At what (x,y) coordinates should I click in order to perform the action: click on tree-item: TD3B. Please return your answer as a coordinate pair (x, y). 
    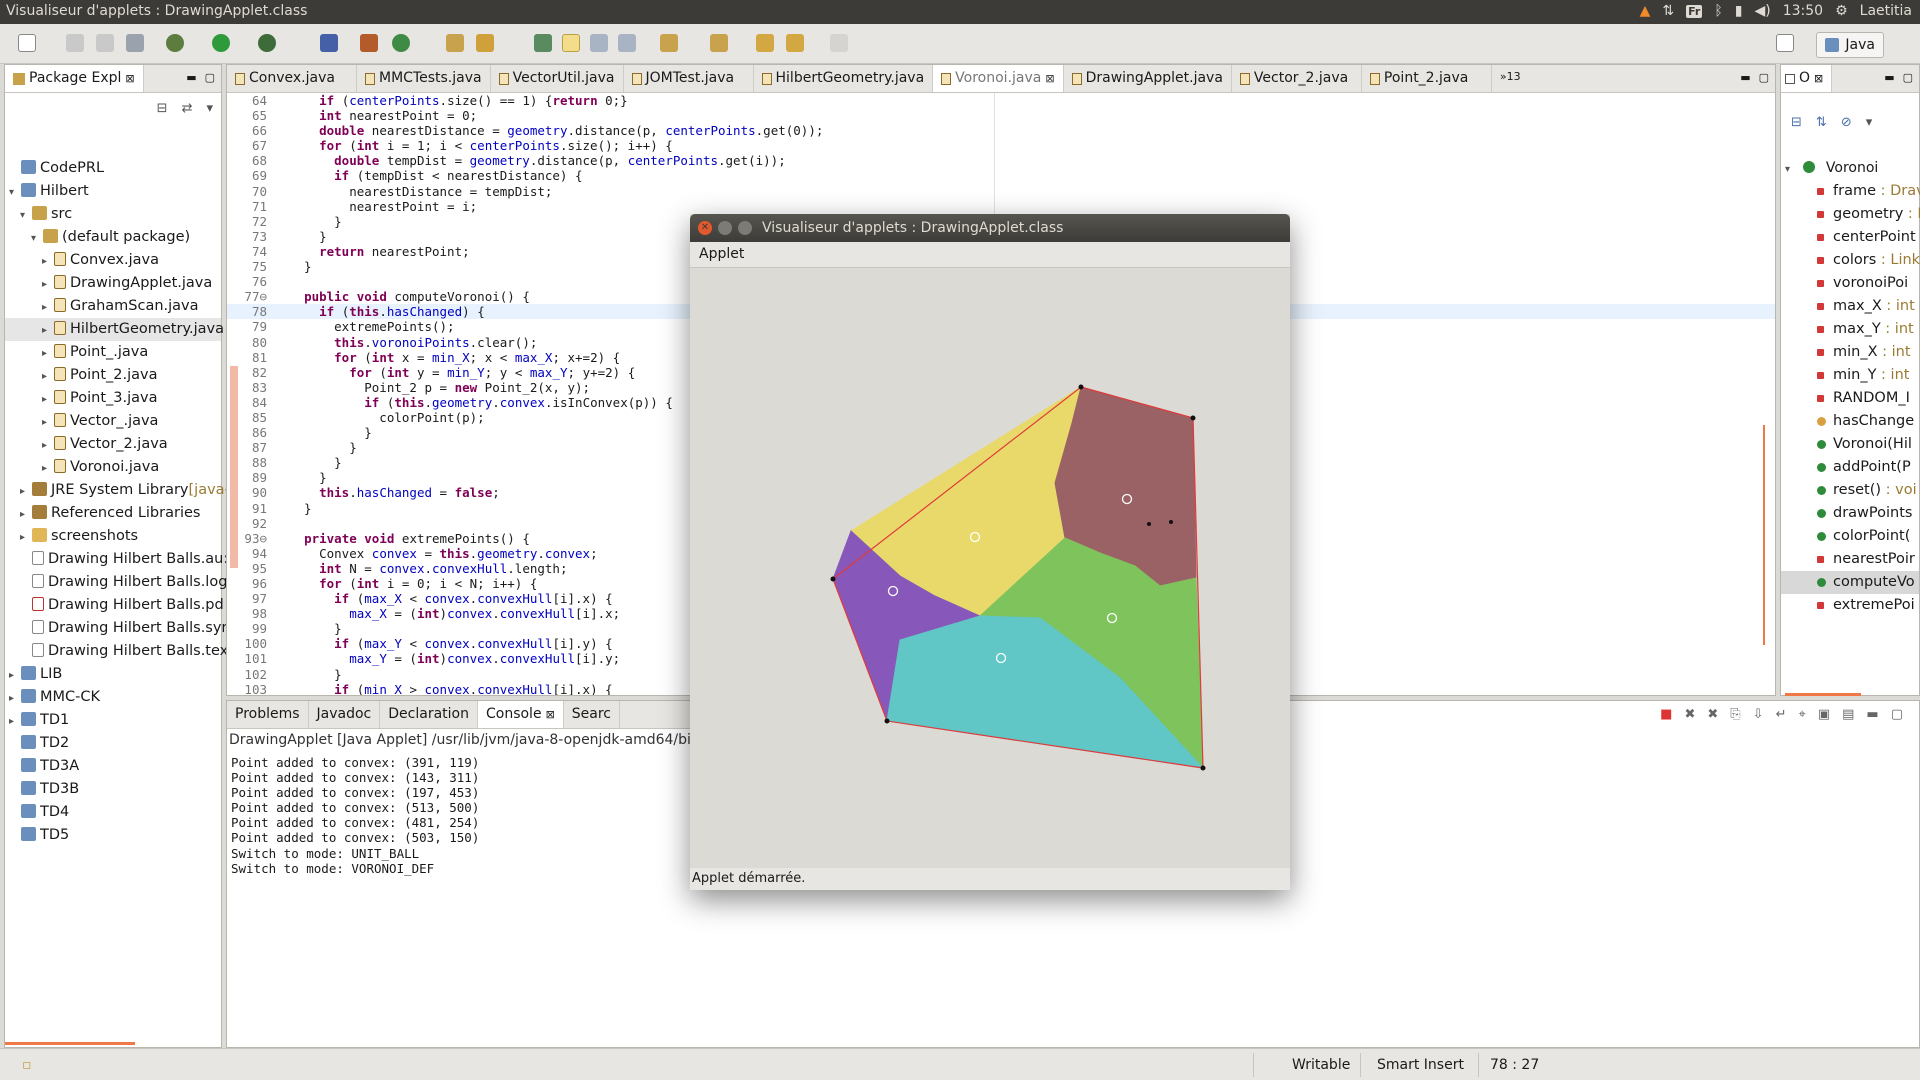
    Looking at the image, I should click on (113, 789).